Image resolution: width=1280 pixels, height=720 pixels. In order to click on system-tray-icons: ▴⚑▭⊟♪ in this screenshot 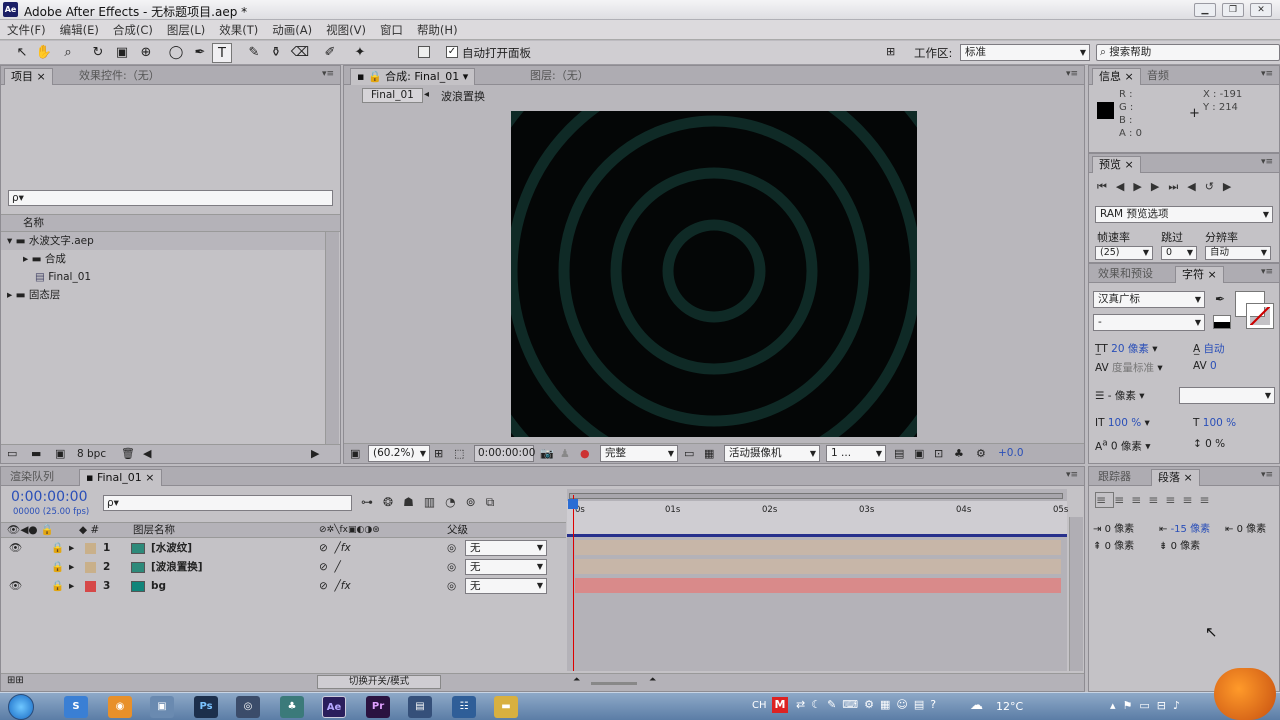, I will do `click(1148, 705)`.